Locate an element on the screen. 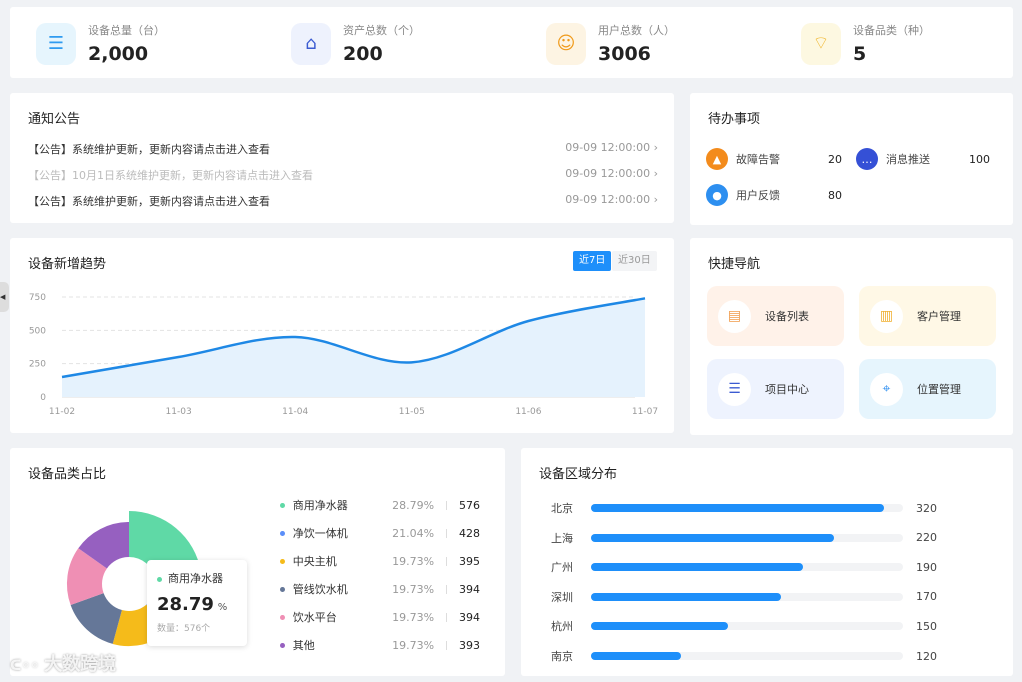 This screenshot has height=682, width=1022. legend-name: 商用净水器 is located at coordinates (320, 505).